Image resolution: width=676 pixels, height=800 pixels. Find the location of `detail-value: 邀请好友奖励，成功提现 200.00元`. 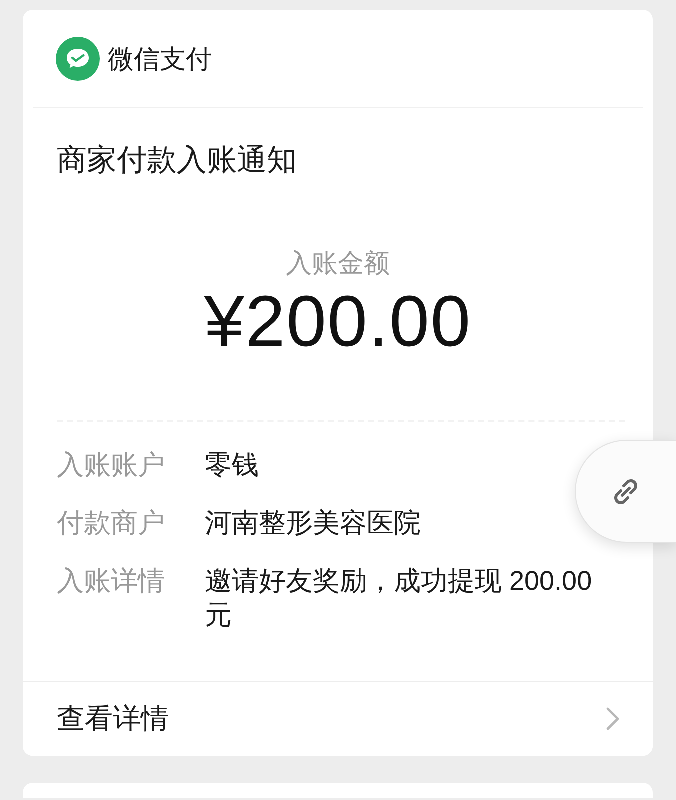

detail-value: 邀请好友奖励，成功提现 200.00元 is located at coordinates (399, 598).